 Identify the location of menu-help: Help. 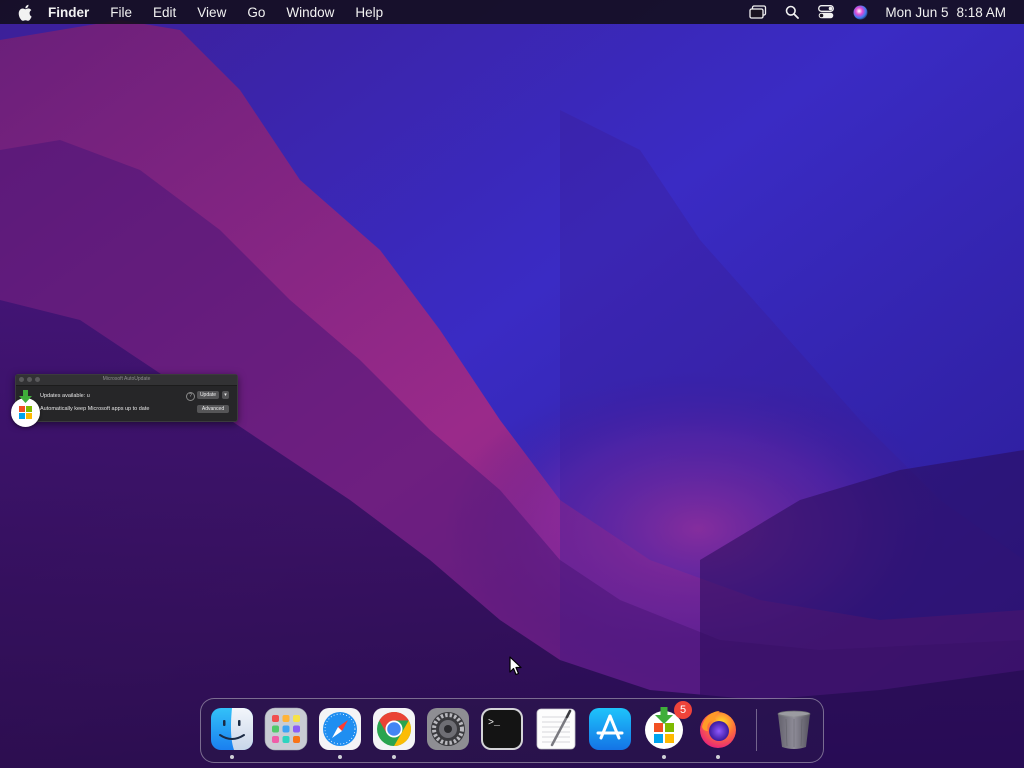
(369, 12).